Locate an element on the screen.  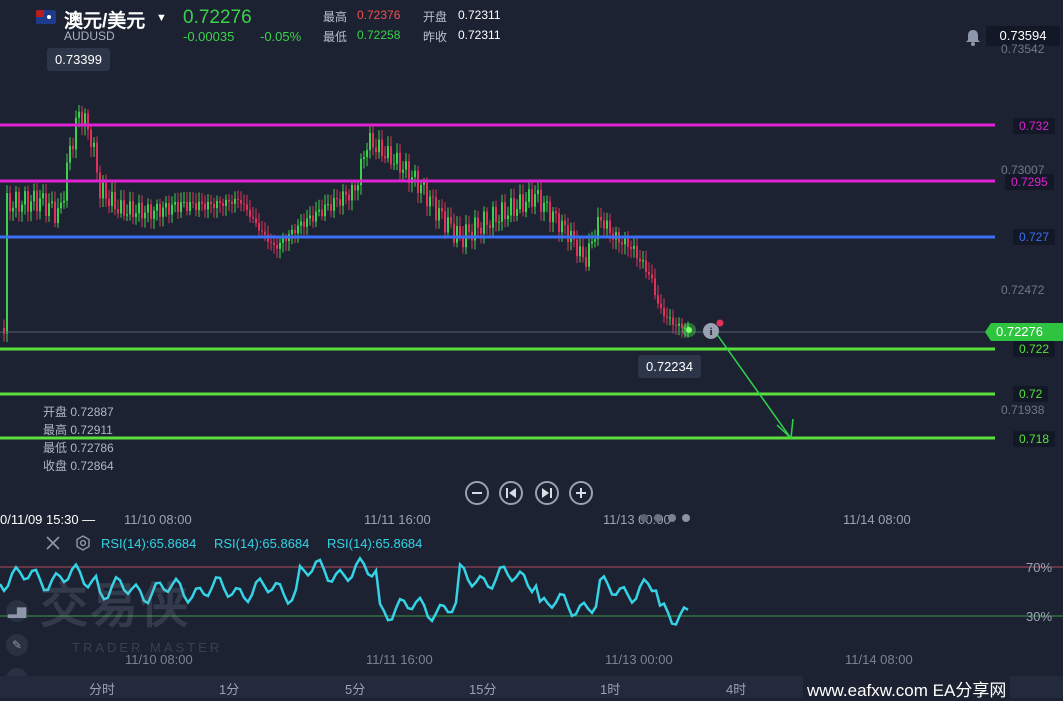
high-value: 0.72376 is located at coordinates (379, 15).